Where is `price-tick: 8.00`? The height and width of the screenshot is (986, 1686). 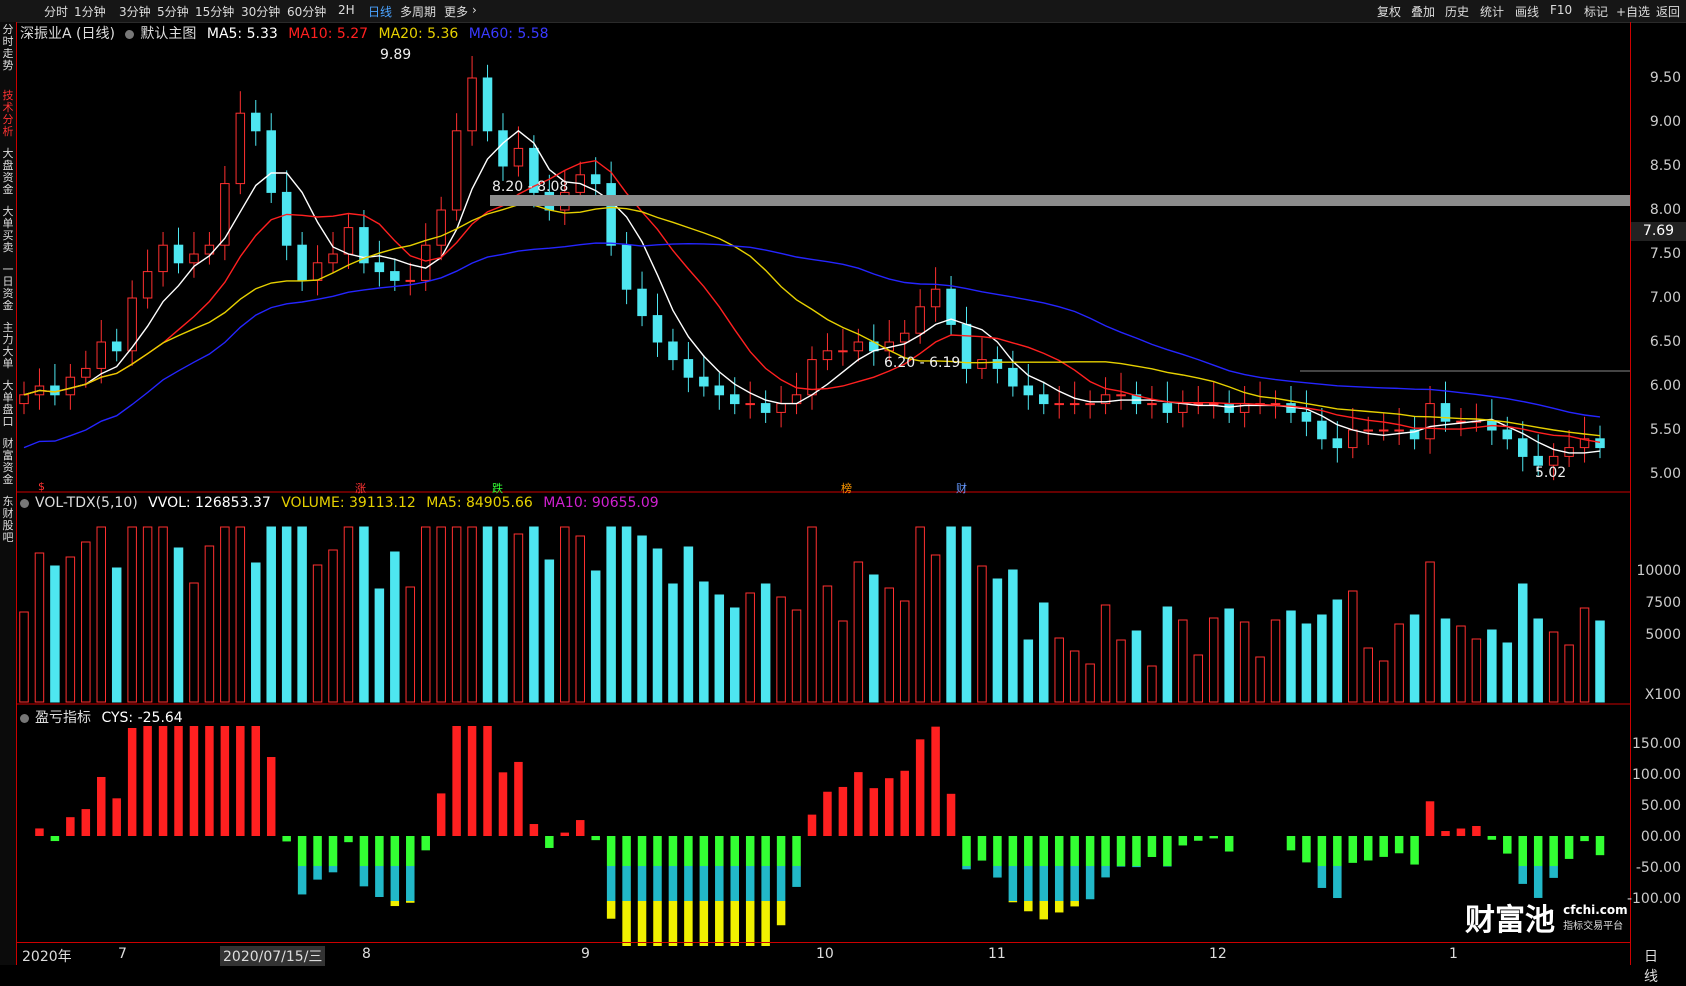
price-tick: 8.00 is located at coordinates (1665, 210).